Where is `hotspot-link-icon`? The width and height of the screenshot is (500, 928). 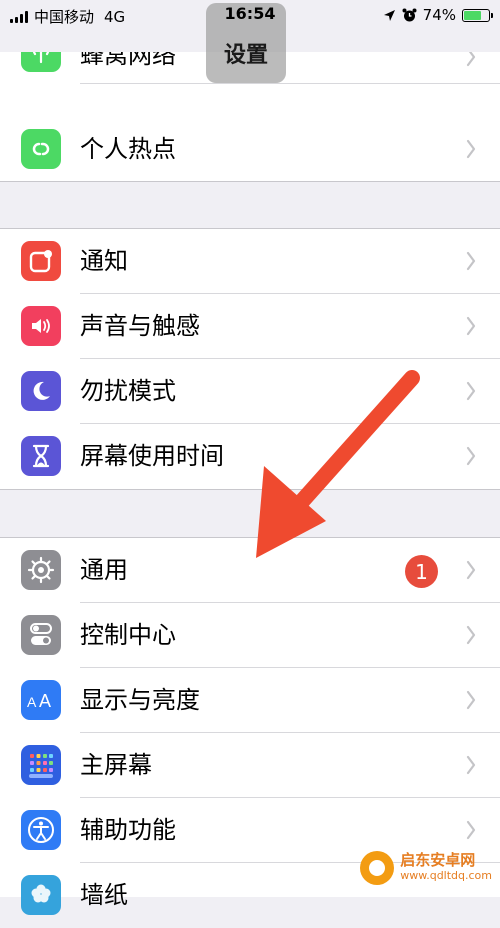
hotspot-link-icon is located at coordinates (41, 149).